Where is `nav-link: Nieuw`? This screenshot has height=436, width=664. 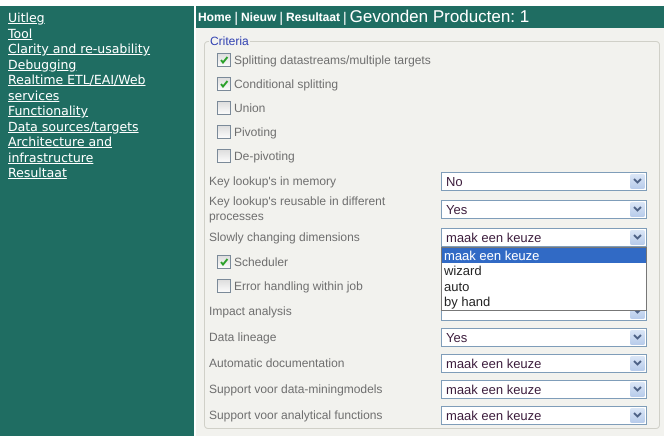
nav-link: Nieuw is located at coordinates (258, 17).